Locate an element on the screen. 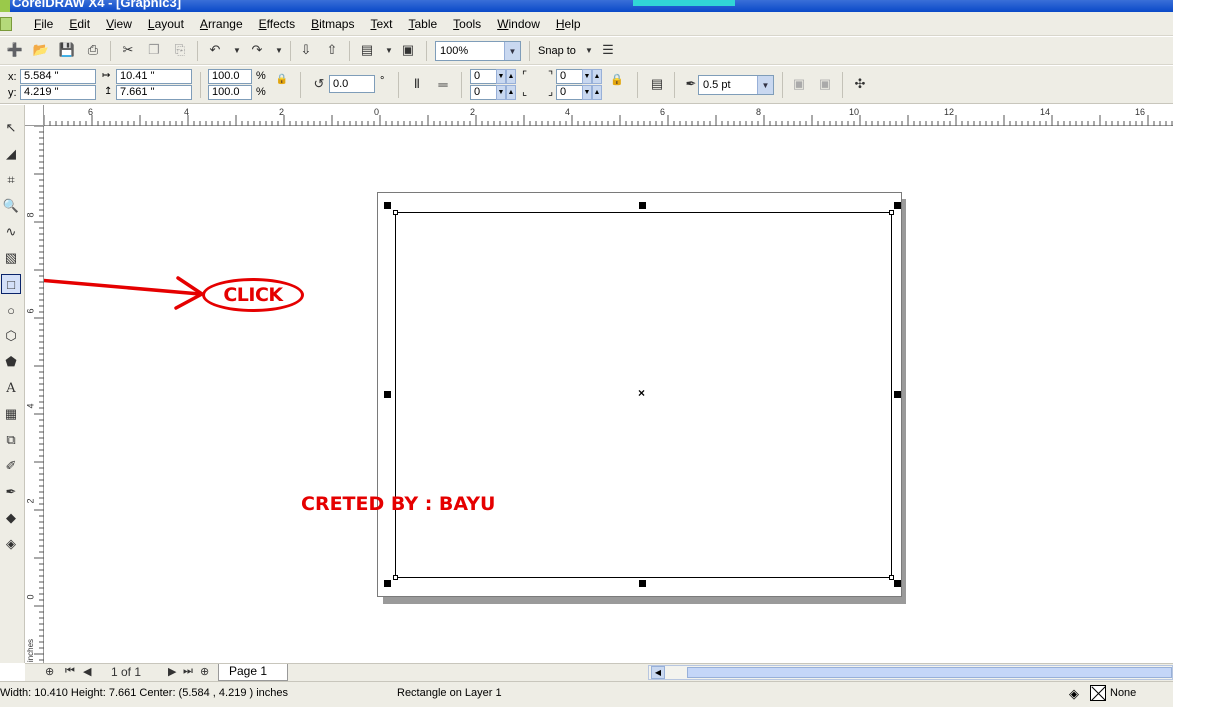  undo-dropdown-icon: ▼ is located at coordinates (237, 50).